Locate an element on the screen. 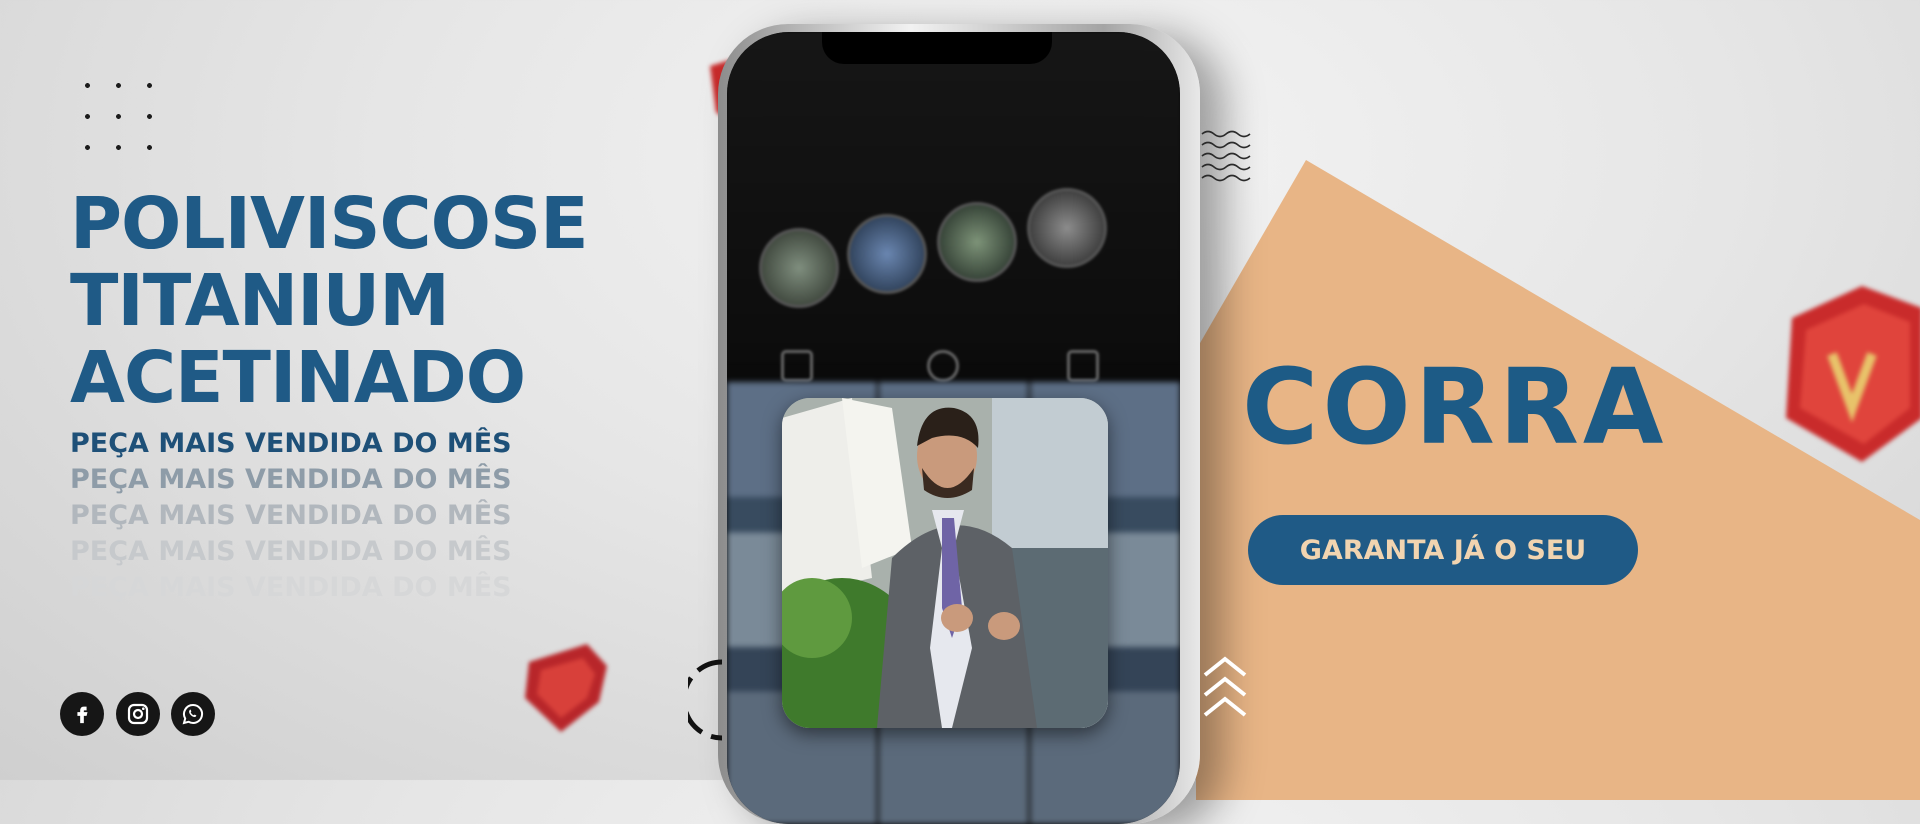 This screenshot has height=824, width=1920. product-headline: POLIVISCOSE TITANIUM ACETINADO is located at coordinates (329, 300).